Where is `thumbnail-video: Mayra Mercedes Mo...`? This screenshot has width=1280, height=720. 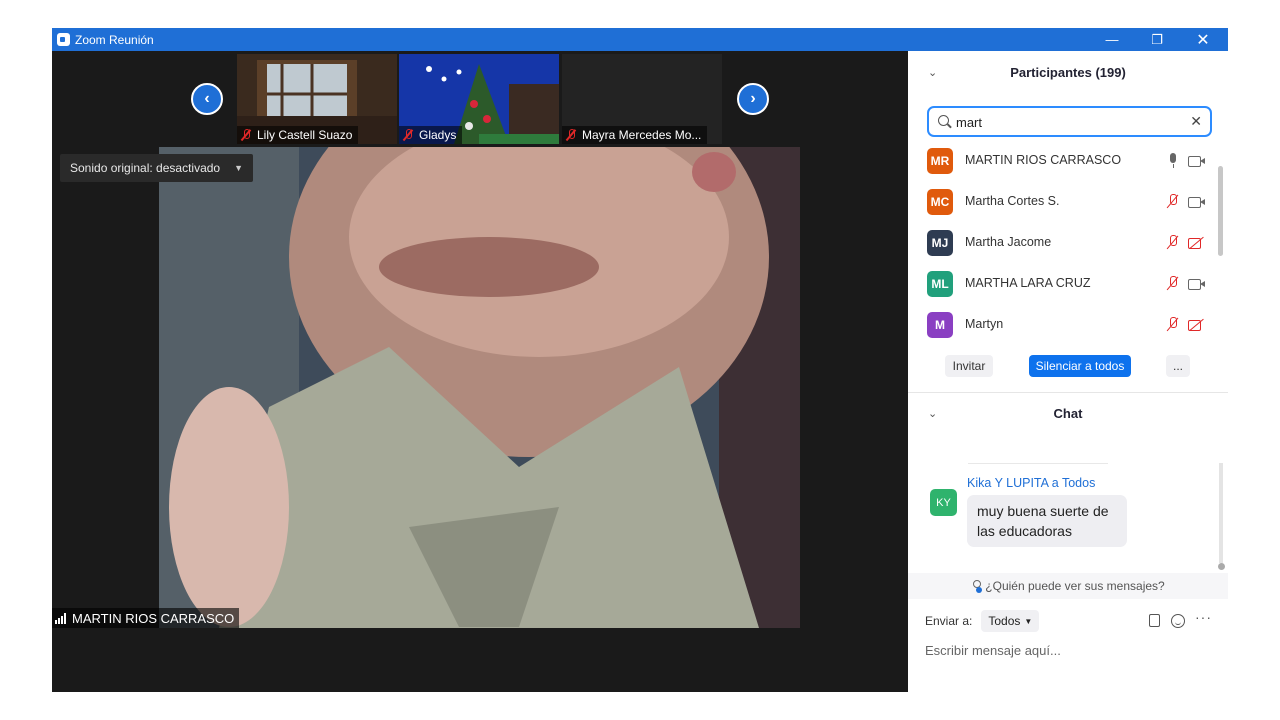 thumbnail-video: Mayra Mercedes Mo... is located at coordinates (642, 99).